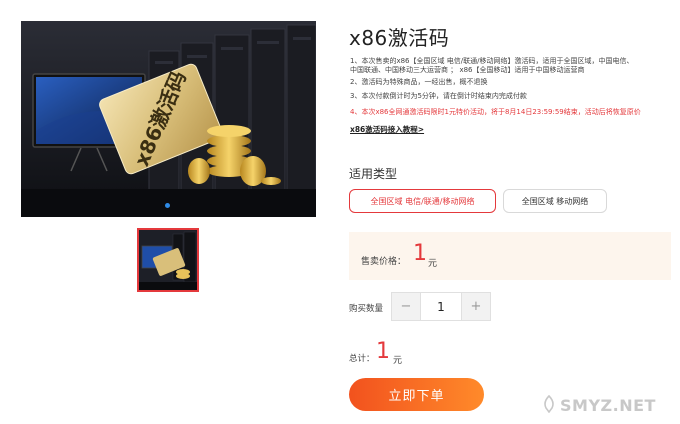 The height and width of the screenshot is (424, 680). What do you see at coordinates (438, 96) in the screenshot?
I see `description-line-3: 3、本次付款倒计时为5分钟，请在倒计时结束内完成付款` at bounding box center [438, 96].